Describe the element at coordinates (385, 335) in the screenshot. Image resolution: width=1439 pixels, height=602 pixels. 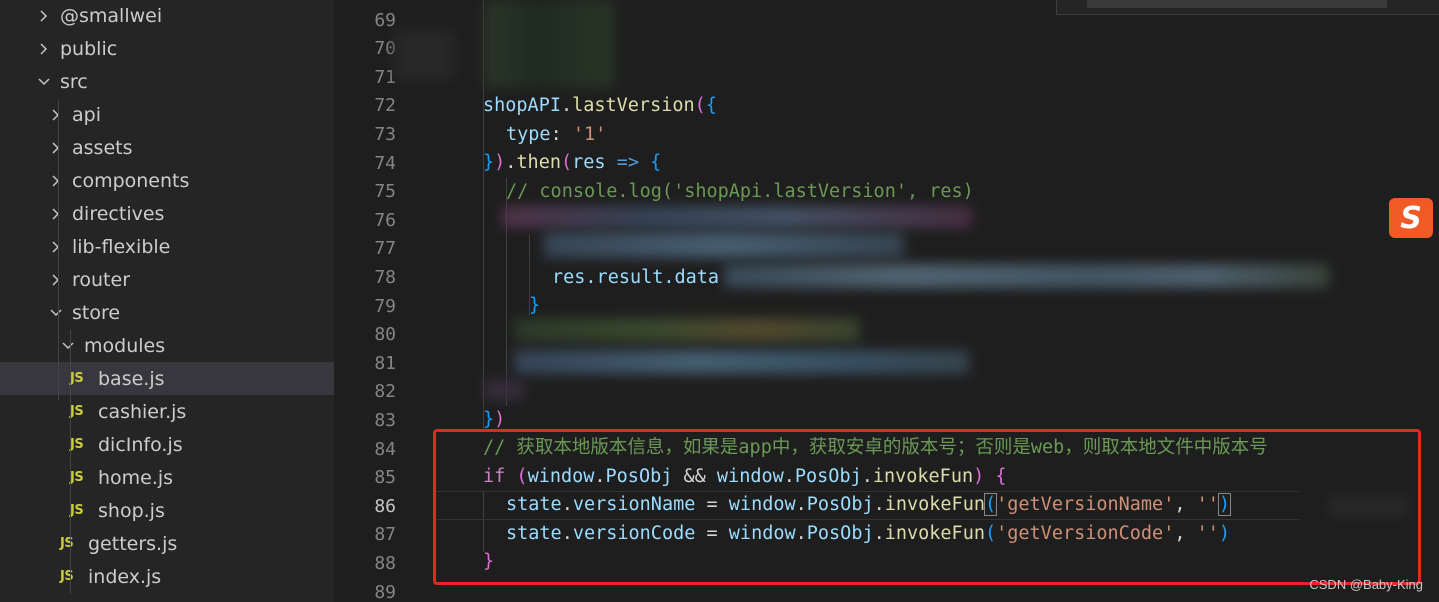
I see `line-number: 80` at that location.